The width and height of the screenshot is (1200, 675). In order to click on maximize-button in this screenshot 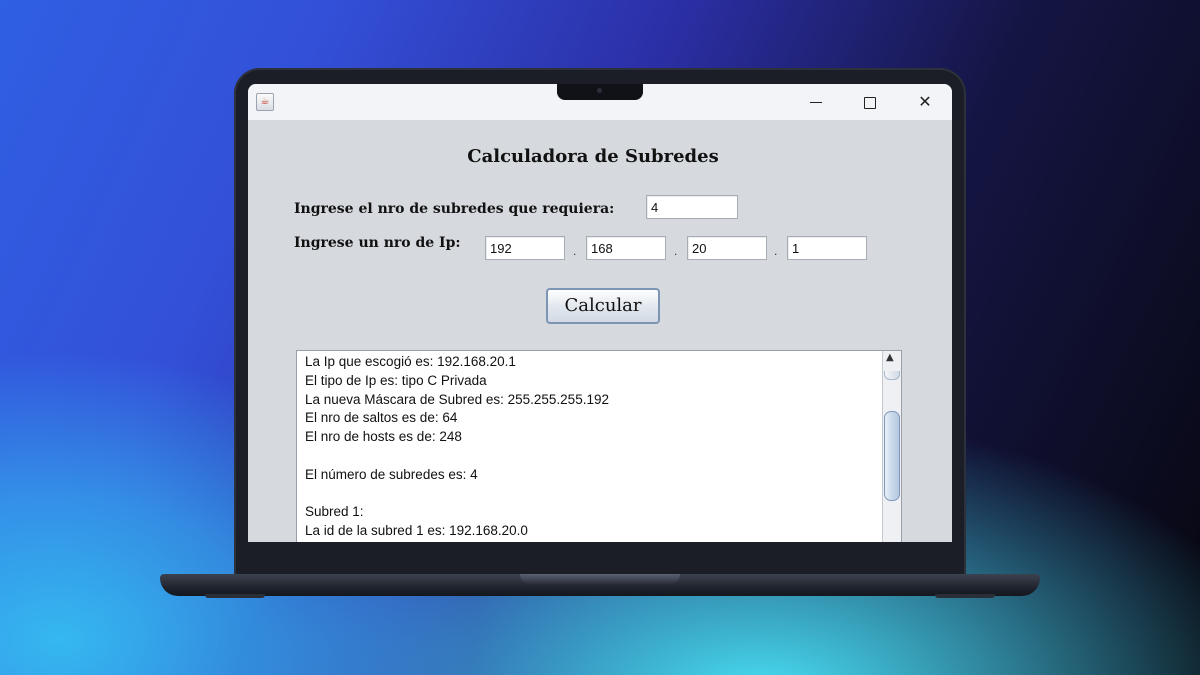, I will do `click(870, 102)`.